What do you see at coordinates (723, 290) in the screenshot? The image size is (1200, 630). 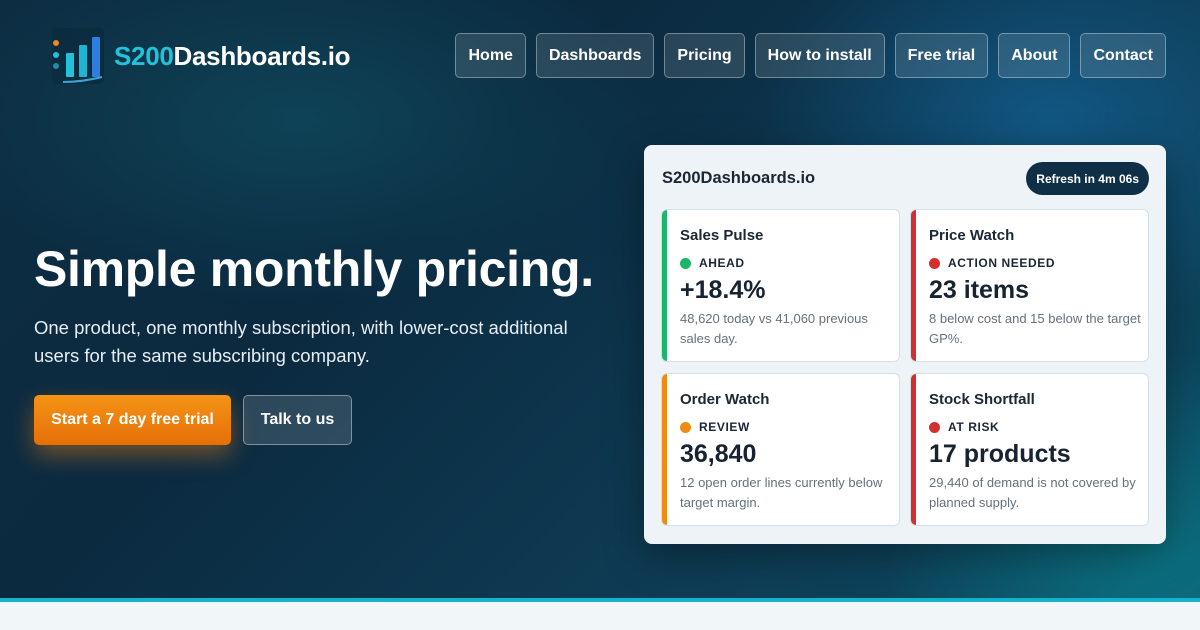 I see `tile-value: +18.4%` at bounding box center [723, 290].